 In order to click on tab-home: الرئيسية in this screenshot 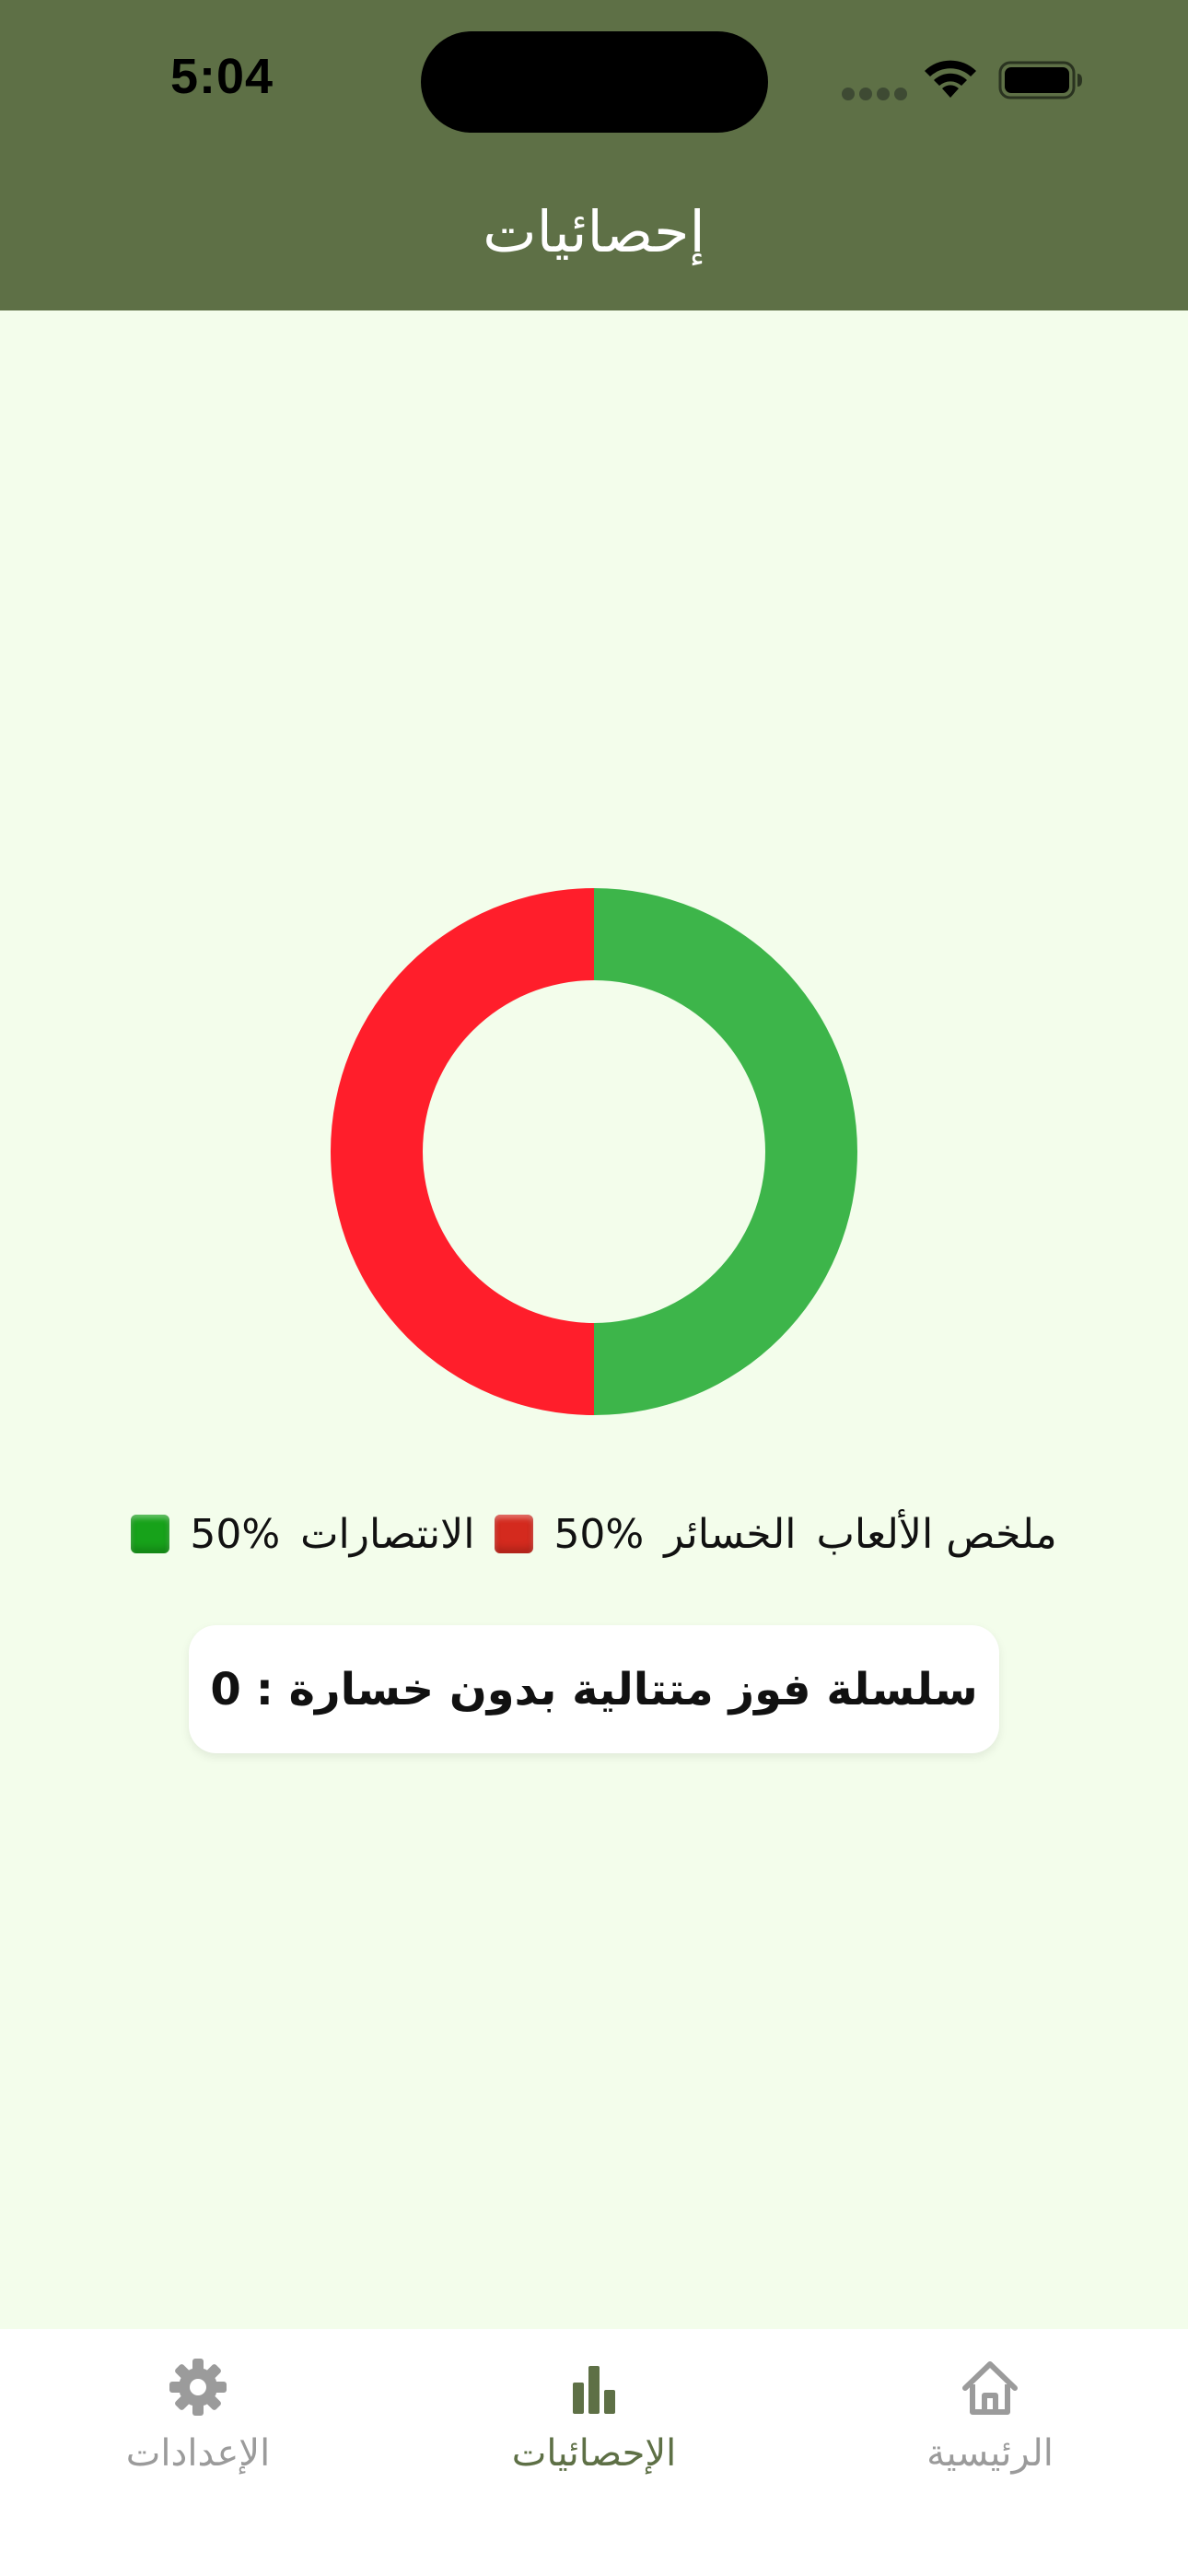, I will do `click(990, 2412)`.